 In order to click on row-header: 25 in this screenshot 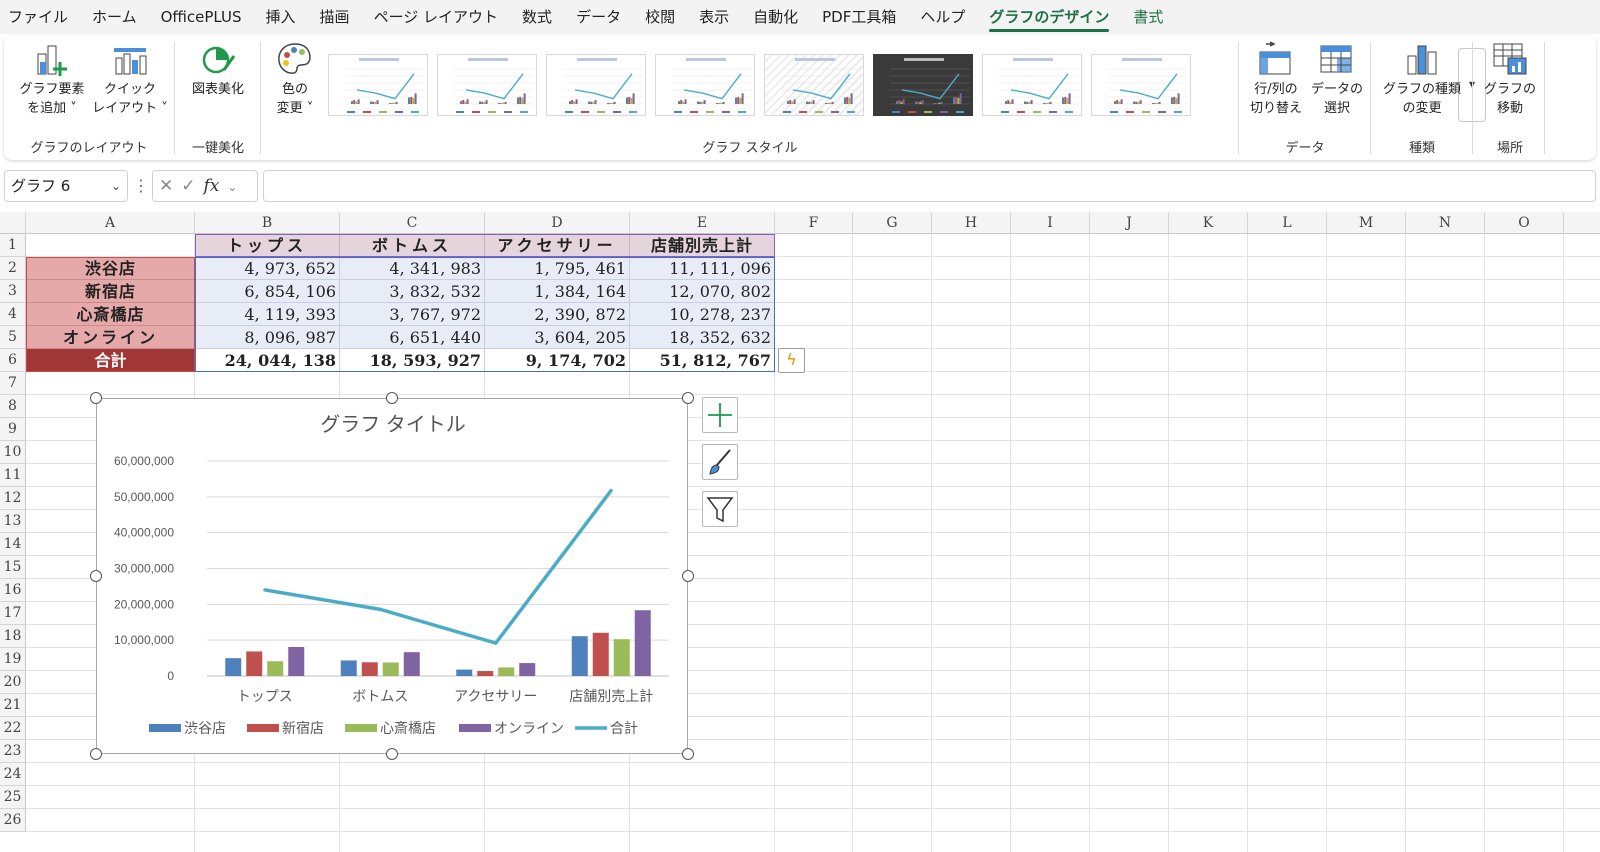, I will do `click(13, 797)`.